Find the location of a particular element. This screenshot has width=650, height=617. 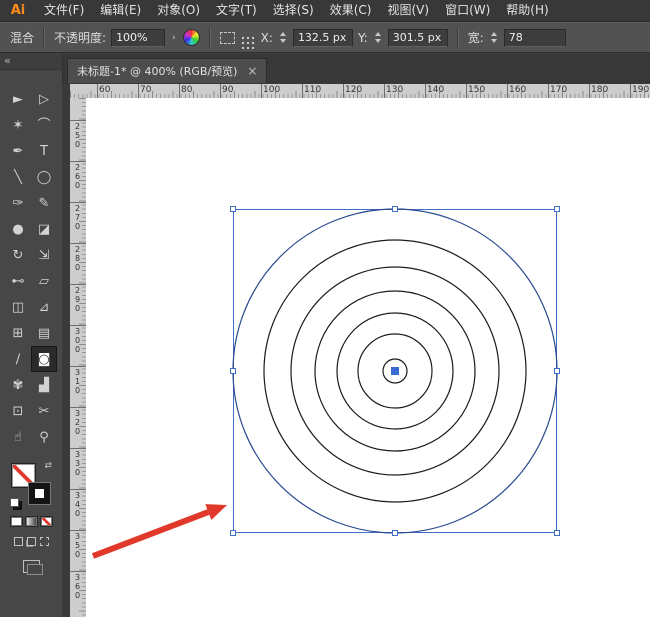

direct-selection-tool: ▷ is located at coordinates (44, 99).